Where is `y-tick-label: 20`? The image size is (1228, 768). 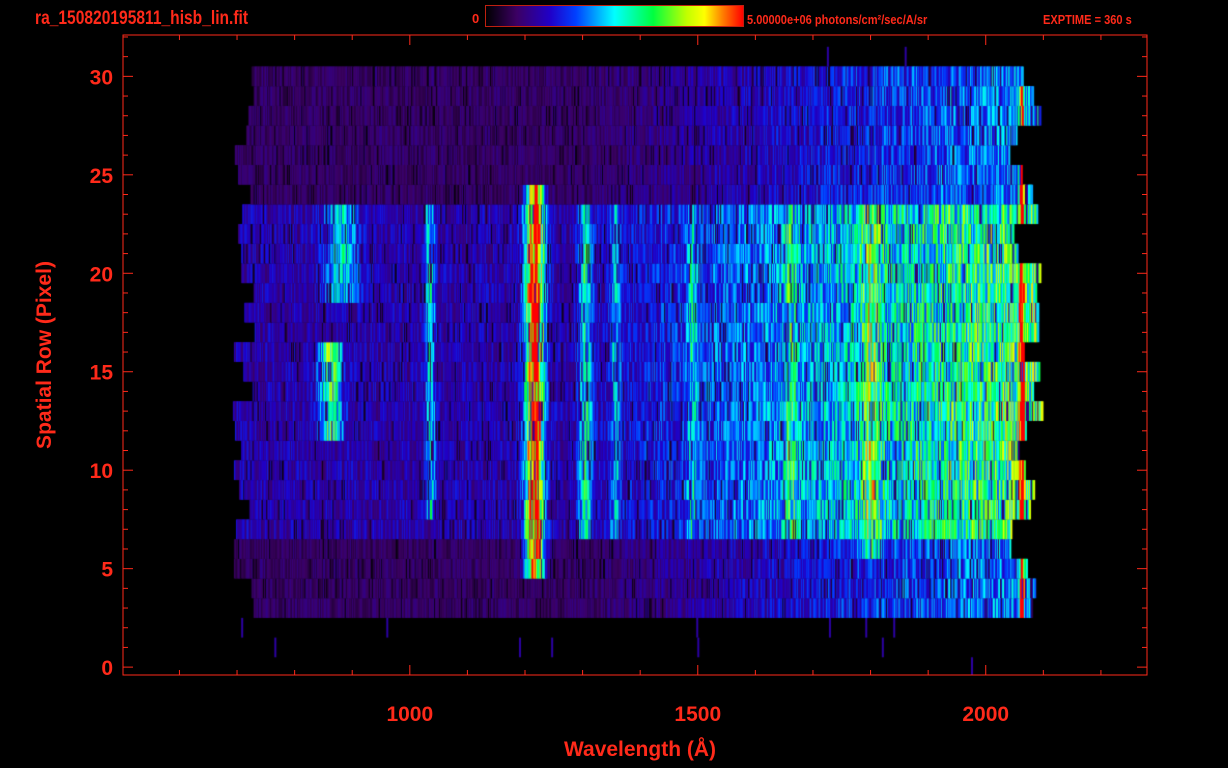 y-tick-label: 20 is located at coordinates (101, 274).